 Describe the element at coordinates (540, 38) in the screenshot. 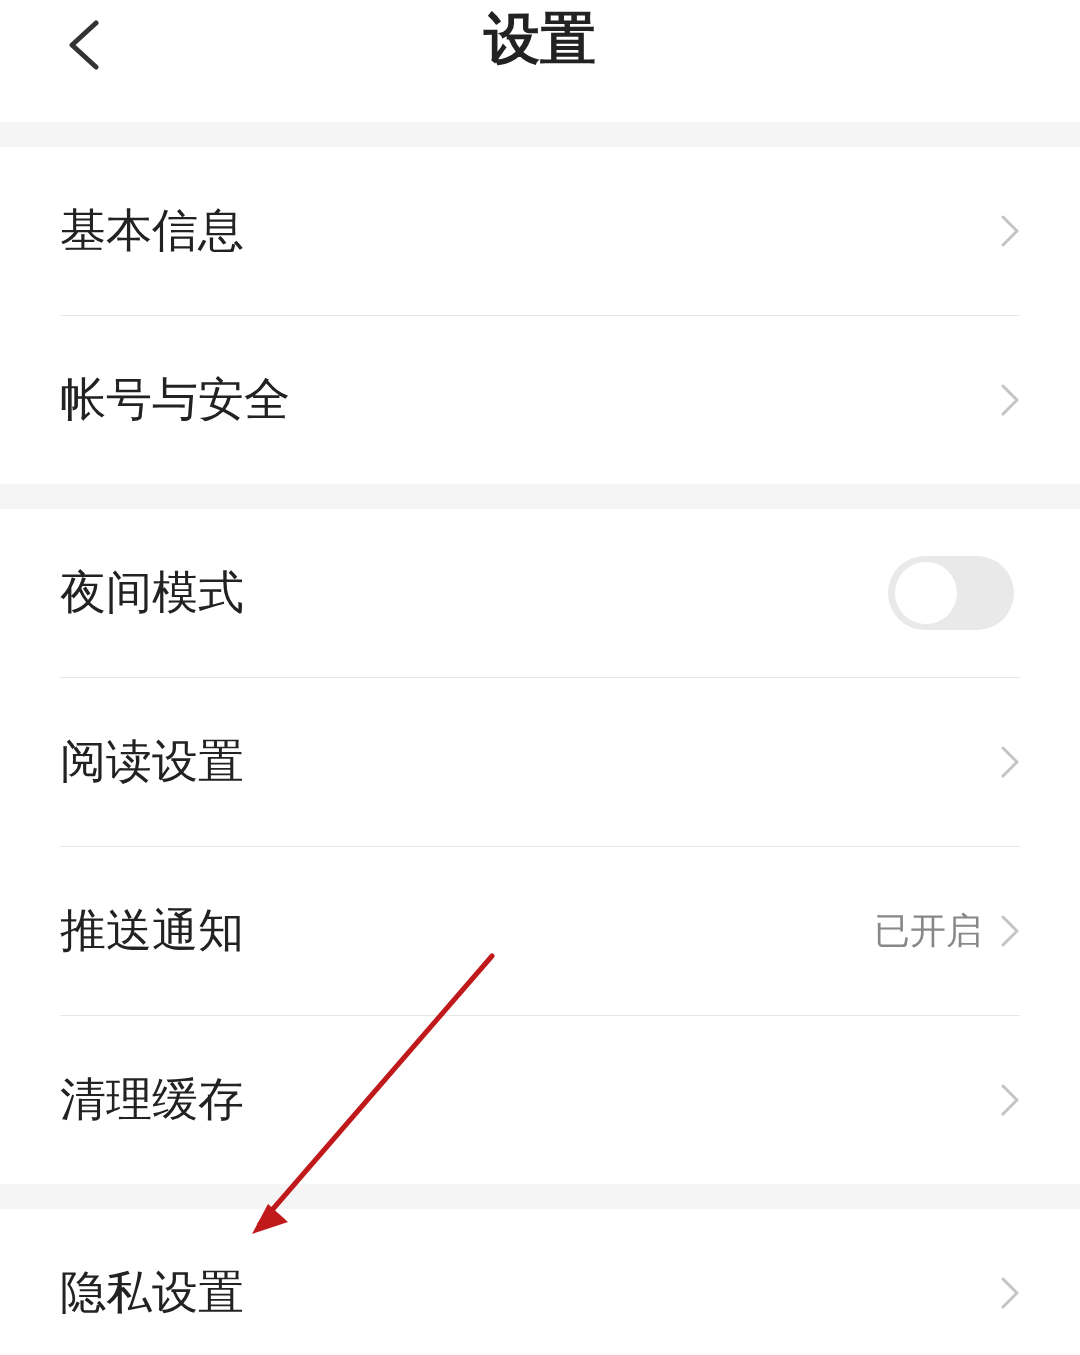

I see `page-title: 设置` at that location.